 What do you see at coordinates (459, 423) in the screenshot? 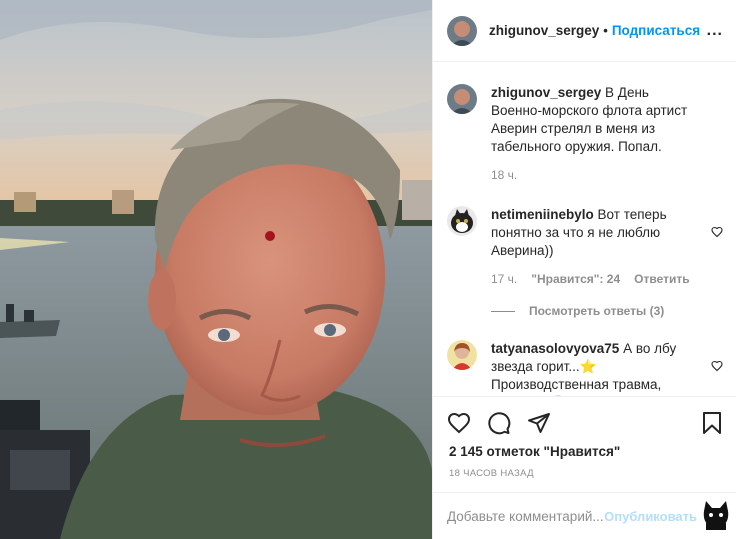
I see `heart-icon` at bounding box center [459, 423].